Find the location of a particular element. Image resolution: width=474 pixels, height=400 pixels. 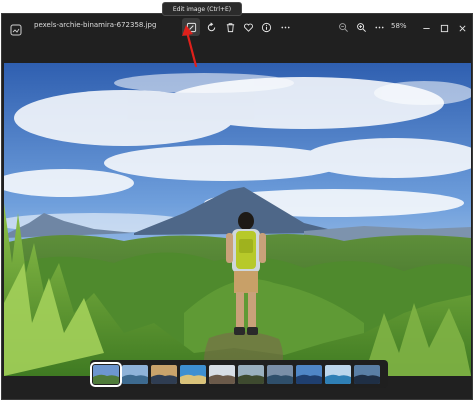

info-button is located at coordinates (266, 27).